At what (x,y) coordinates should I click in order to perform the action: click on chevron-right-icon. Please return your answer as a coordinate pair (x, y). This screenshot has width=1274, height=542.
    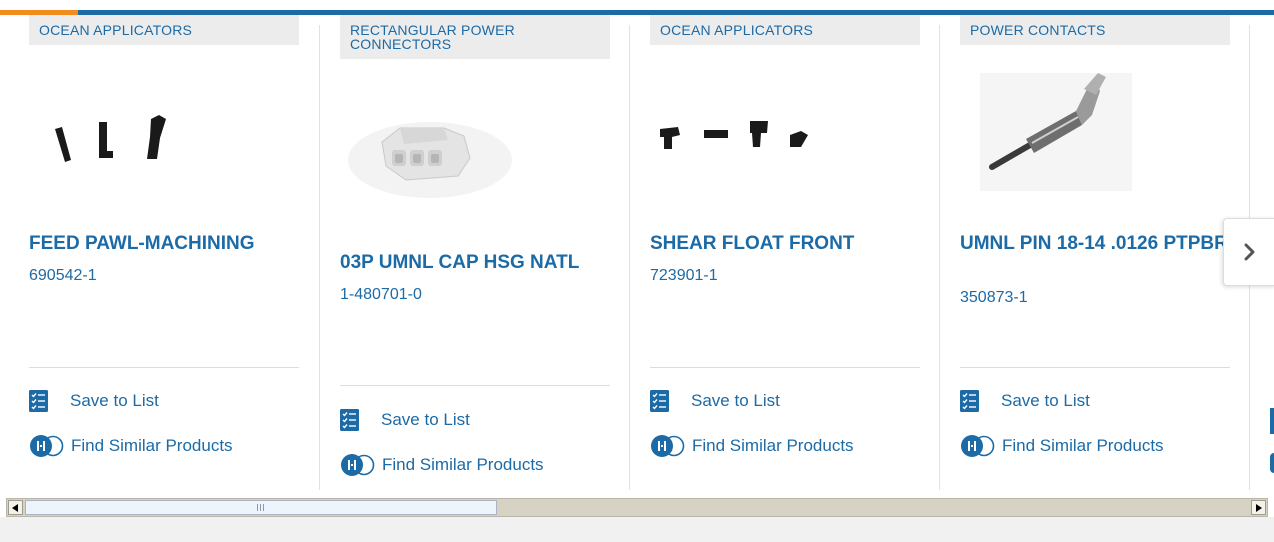
    Looking at the image, I should click on (1249, 252).